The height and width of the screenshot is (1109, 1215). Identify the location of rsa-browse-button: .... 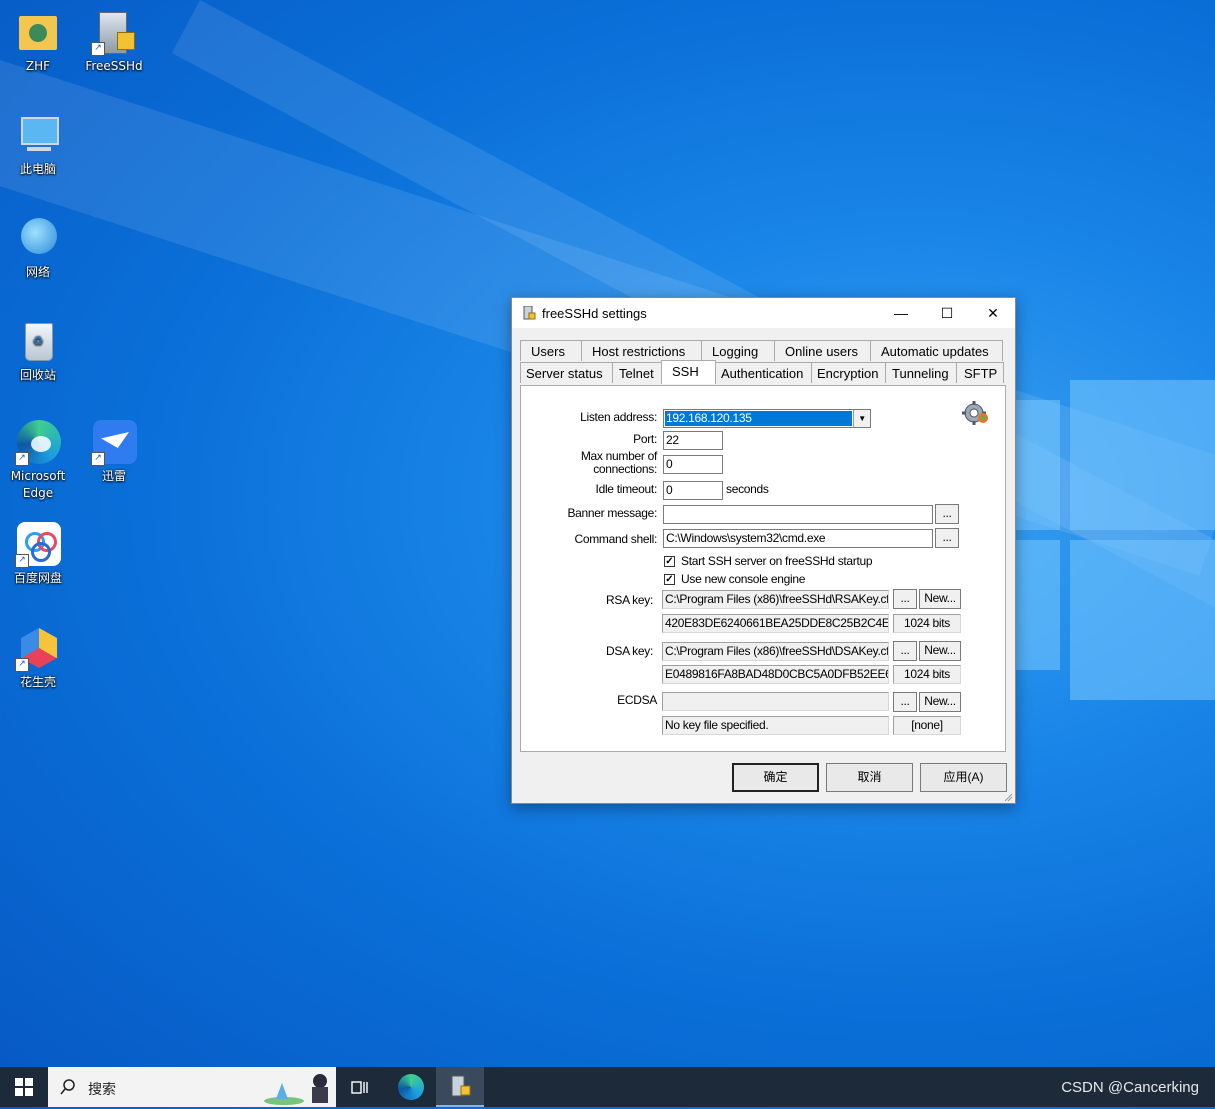
(905, 599).